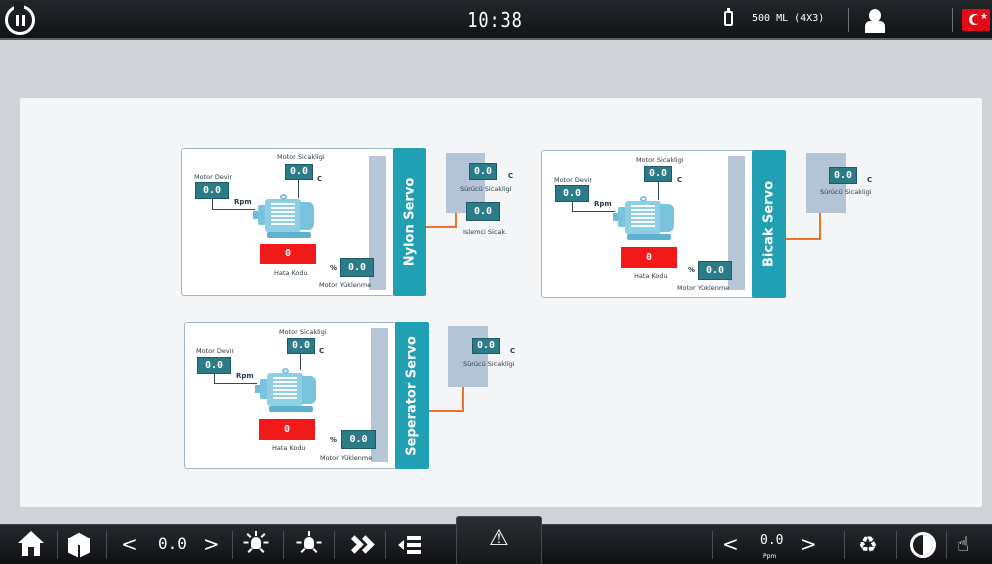 Image resolution: width=992 pixels, height=564 pixels. I want to click on warning-button: ⚠, so click(499, 540).